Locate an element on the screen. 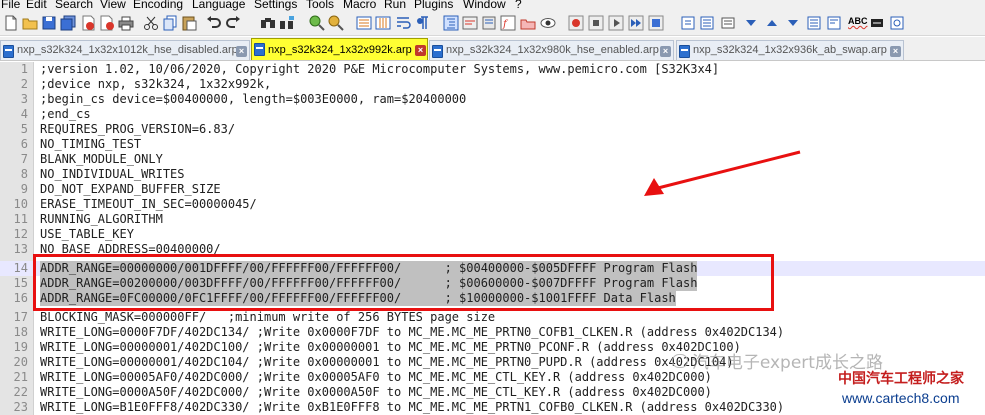 The height and width of the screenshot is (415, 985). line-number: 12 is located at coordinates (20, 234).